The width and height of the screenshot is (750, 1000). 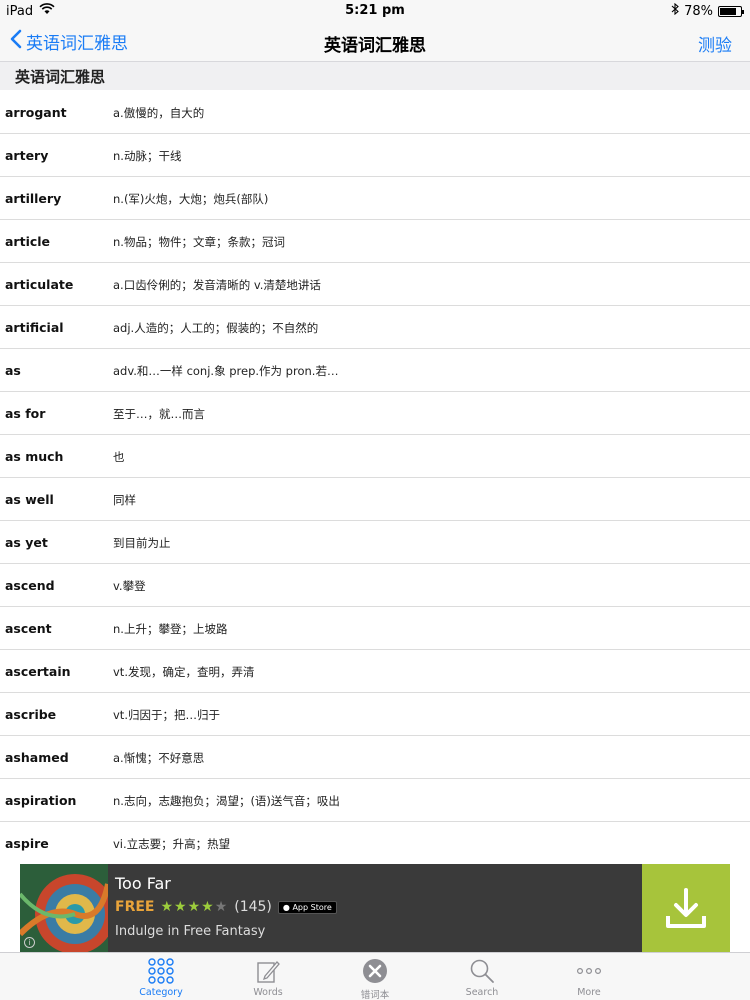 I want to click on edit-icon, so click(x=268, y=971).